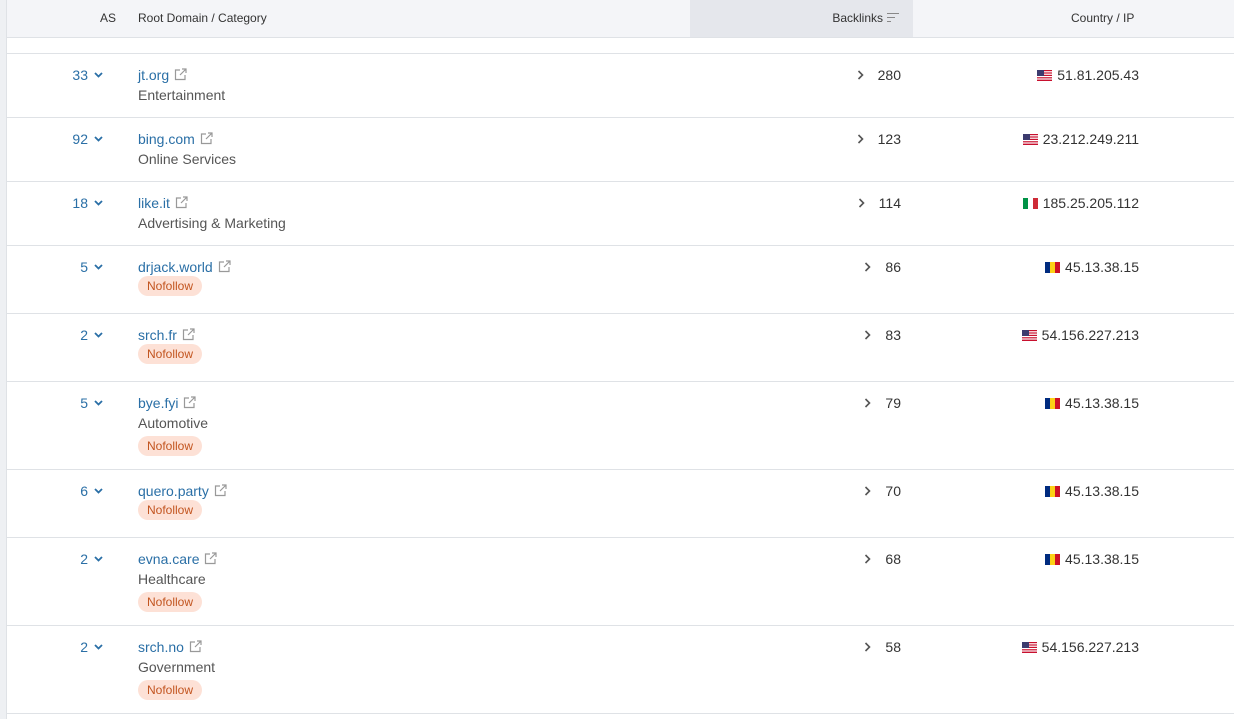 The image size is (1234, 719). I want to click on as-toggle: 6, so click(91, 491).